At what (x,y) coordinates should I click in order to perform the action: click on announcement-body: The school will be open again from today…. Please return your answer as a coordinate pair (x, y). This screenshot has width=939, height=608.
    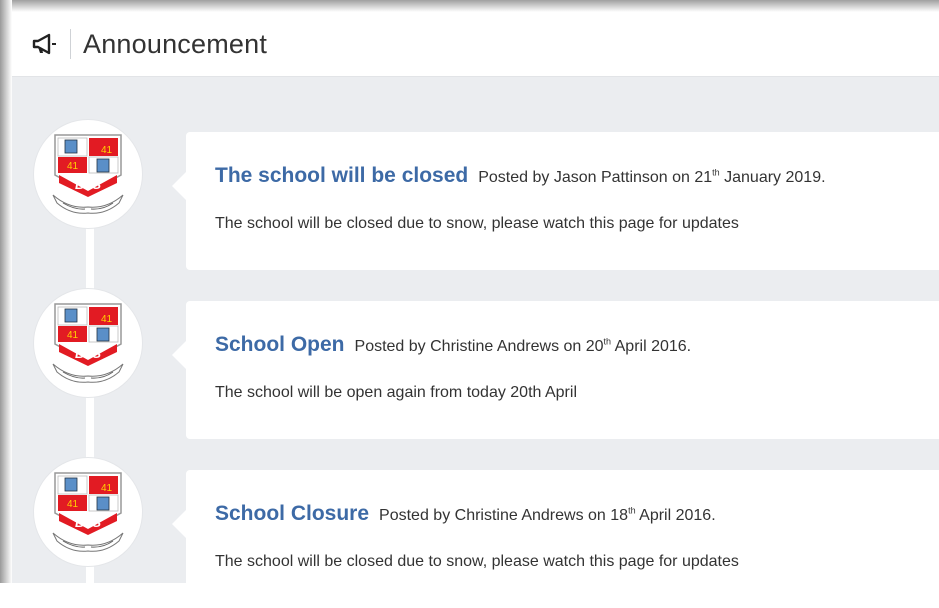
    Looking at the image, I should click on (396, 392).